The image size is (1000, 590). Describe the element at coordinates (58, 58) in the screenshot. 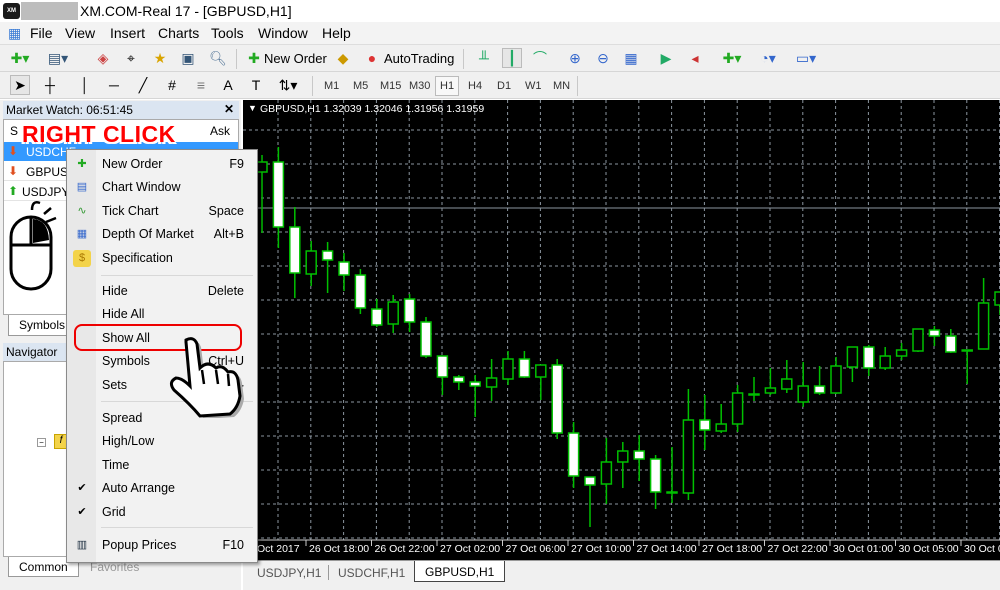

I see `profiles-icon: ▤▾` at that location.